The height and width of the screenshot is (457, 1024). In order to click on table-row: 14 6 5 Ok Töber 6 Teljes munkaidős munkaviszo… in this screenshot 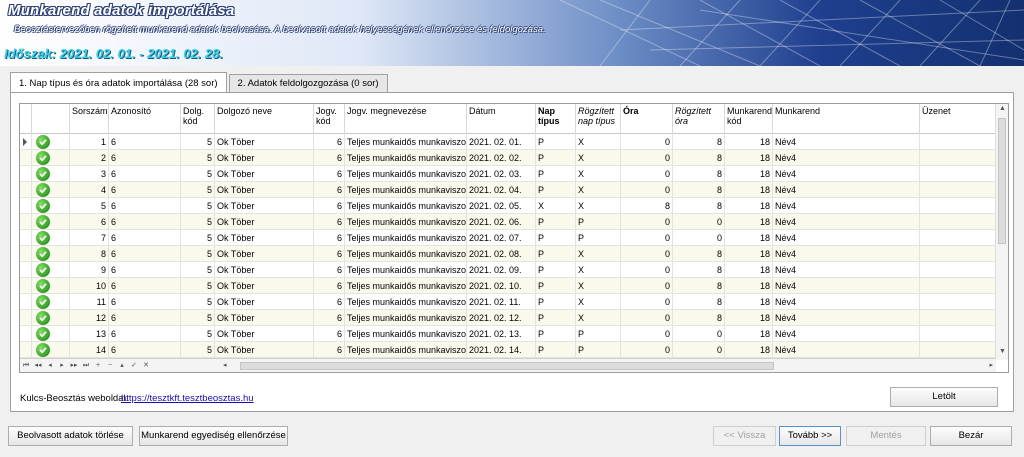, I will do `click(508, 350)`.